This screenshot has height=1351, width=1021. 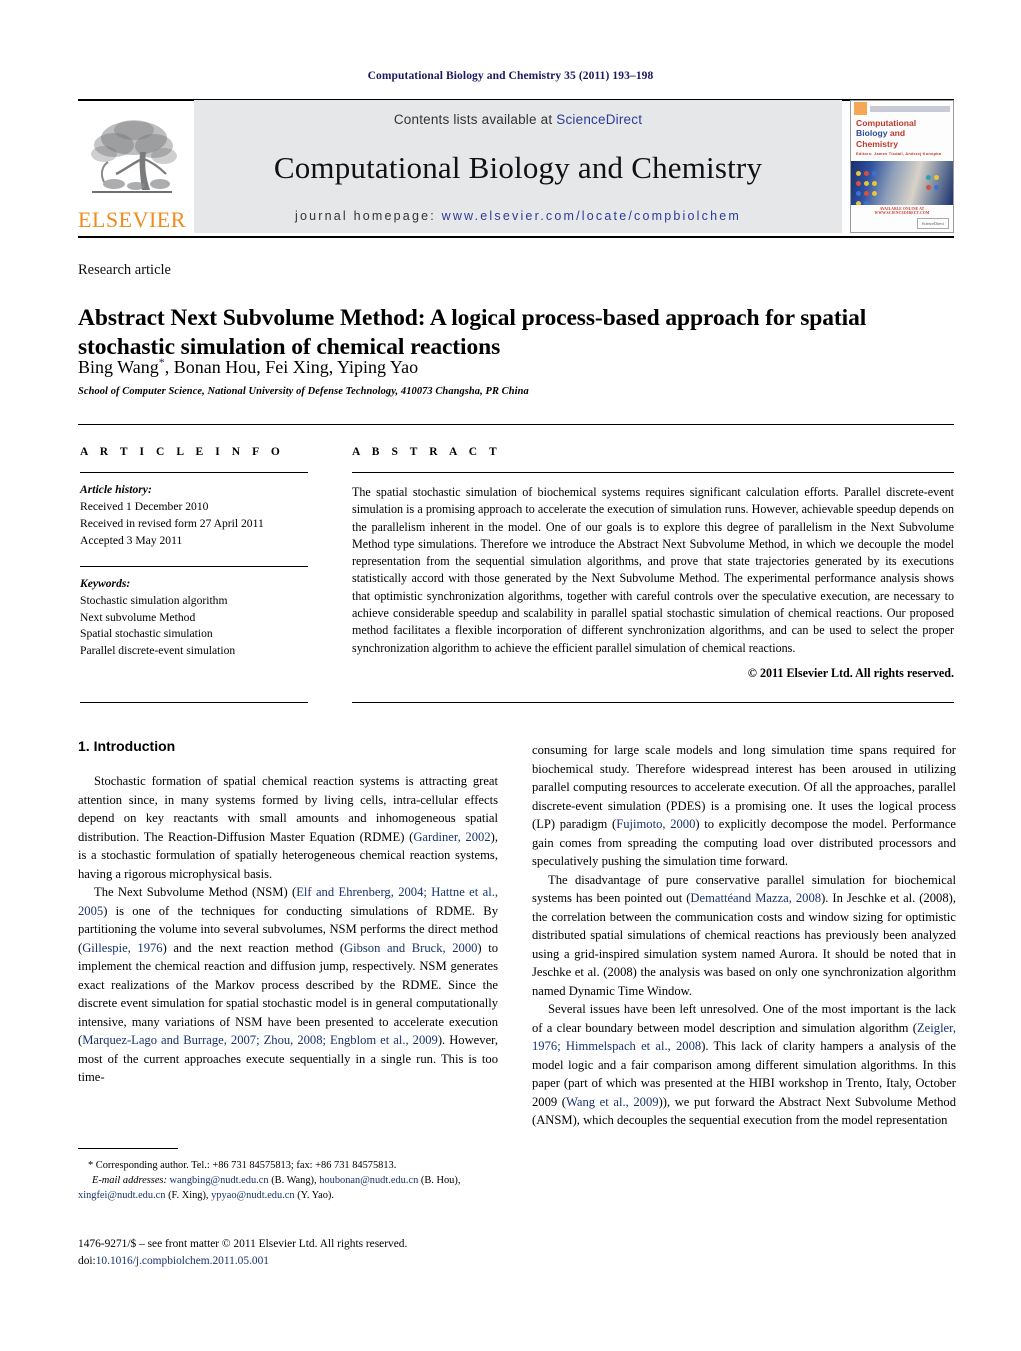 What do you see at coordinates (899, 154) in the screenshot?
I see `cover-editors: Editors: James Tisdall, Andrzej Konopka` at bounding box center [899, 154].